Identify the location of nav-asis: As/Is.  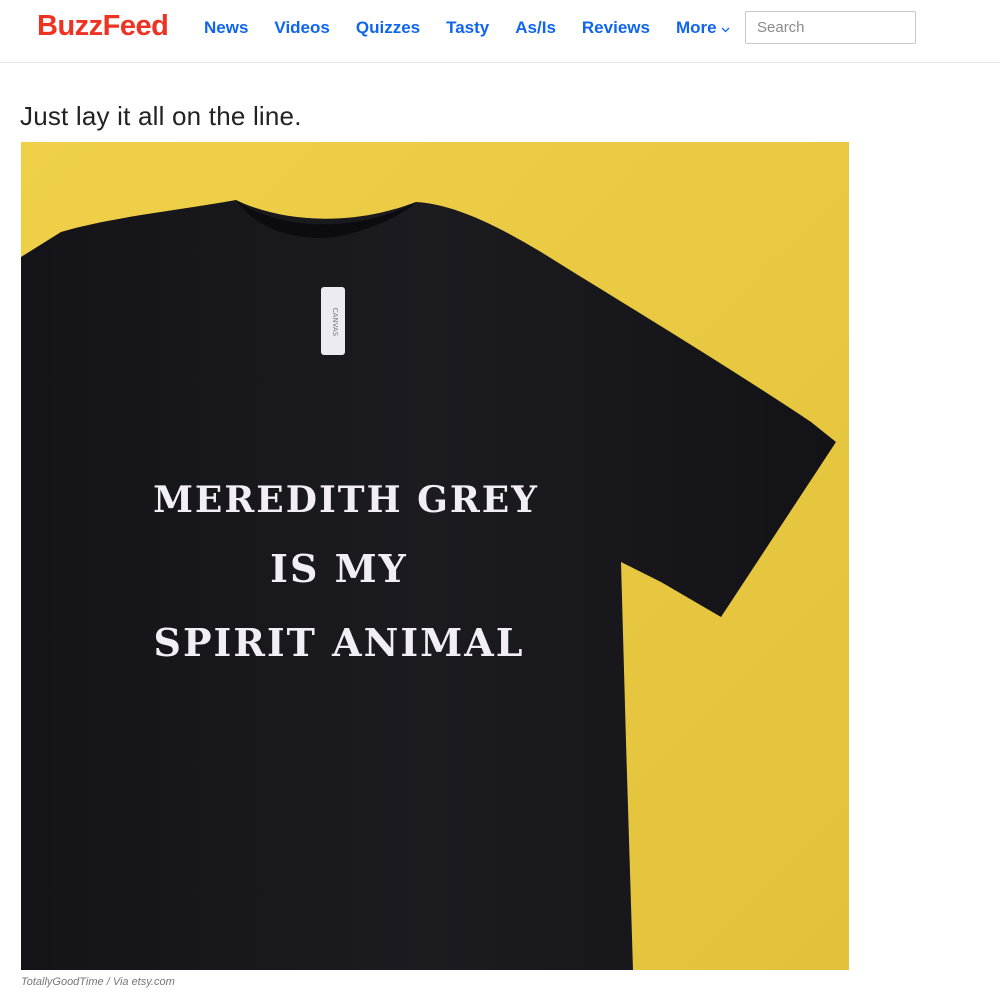
(535, 28).